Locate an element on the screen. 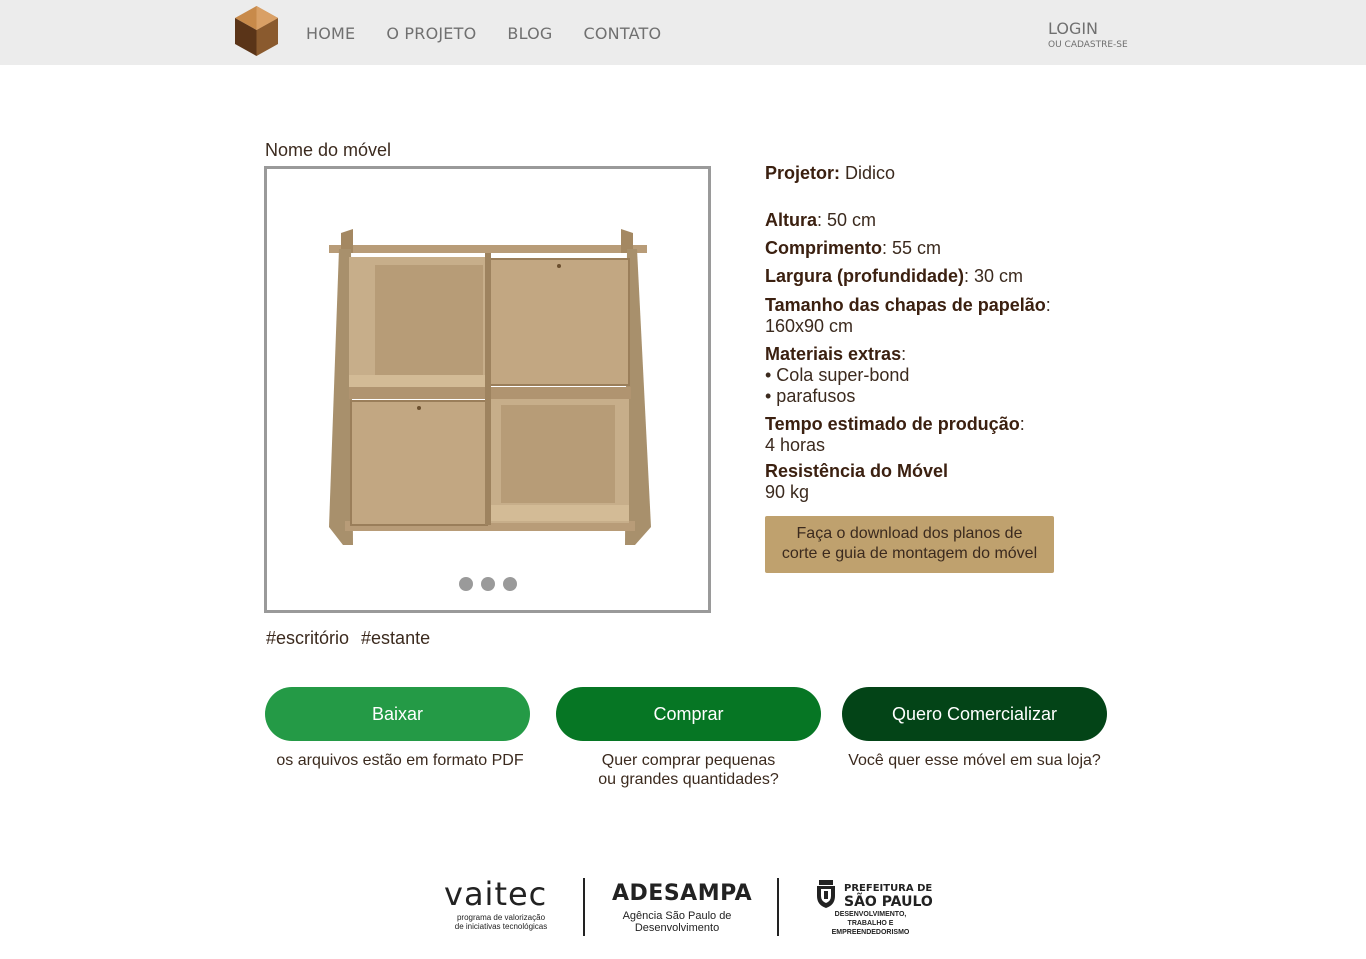  spec-sheets: Tamanho das chapas de papelão: 160x90 cm is located at coordinates (908, 315).